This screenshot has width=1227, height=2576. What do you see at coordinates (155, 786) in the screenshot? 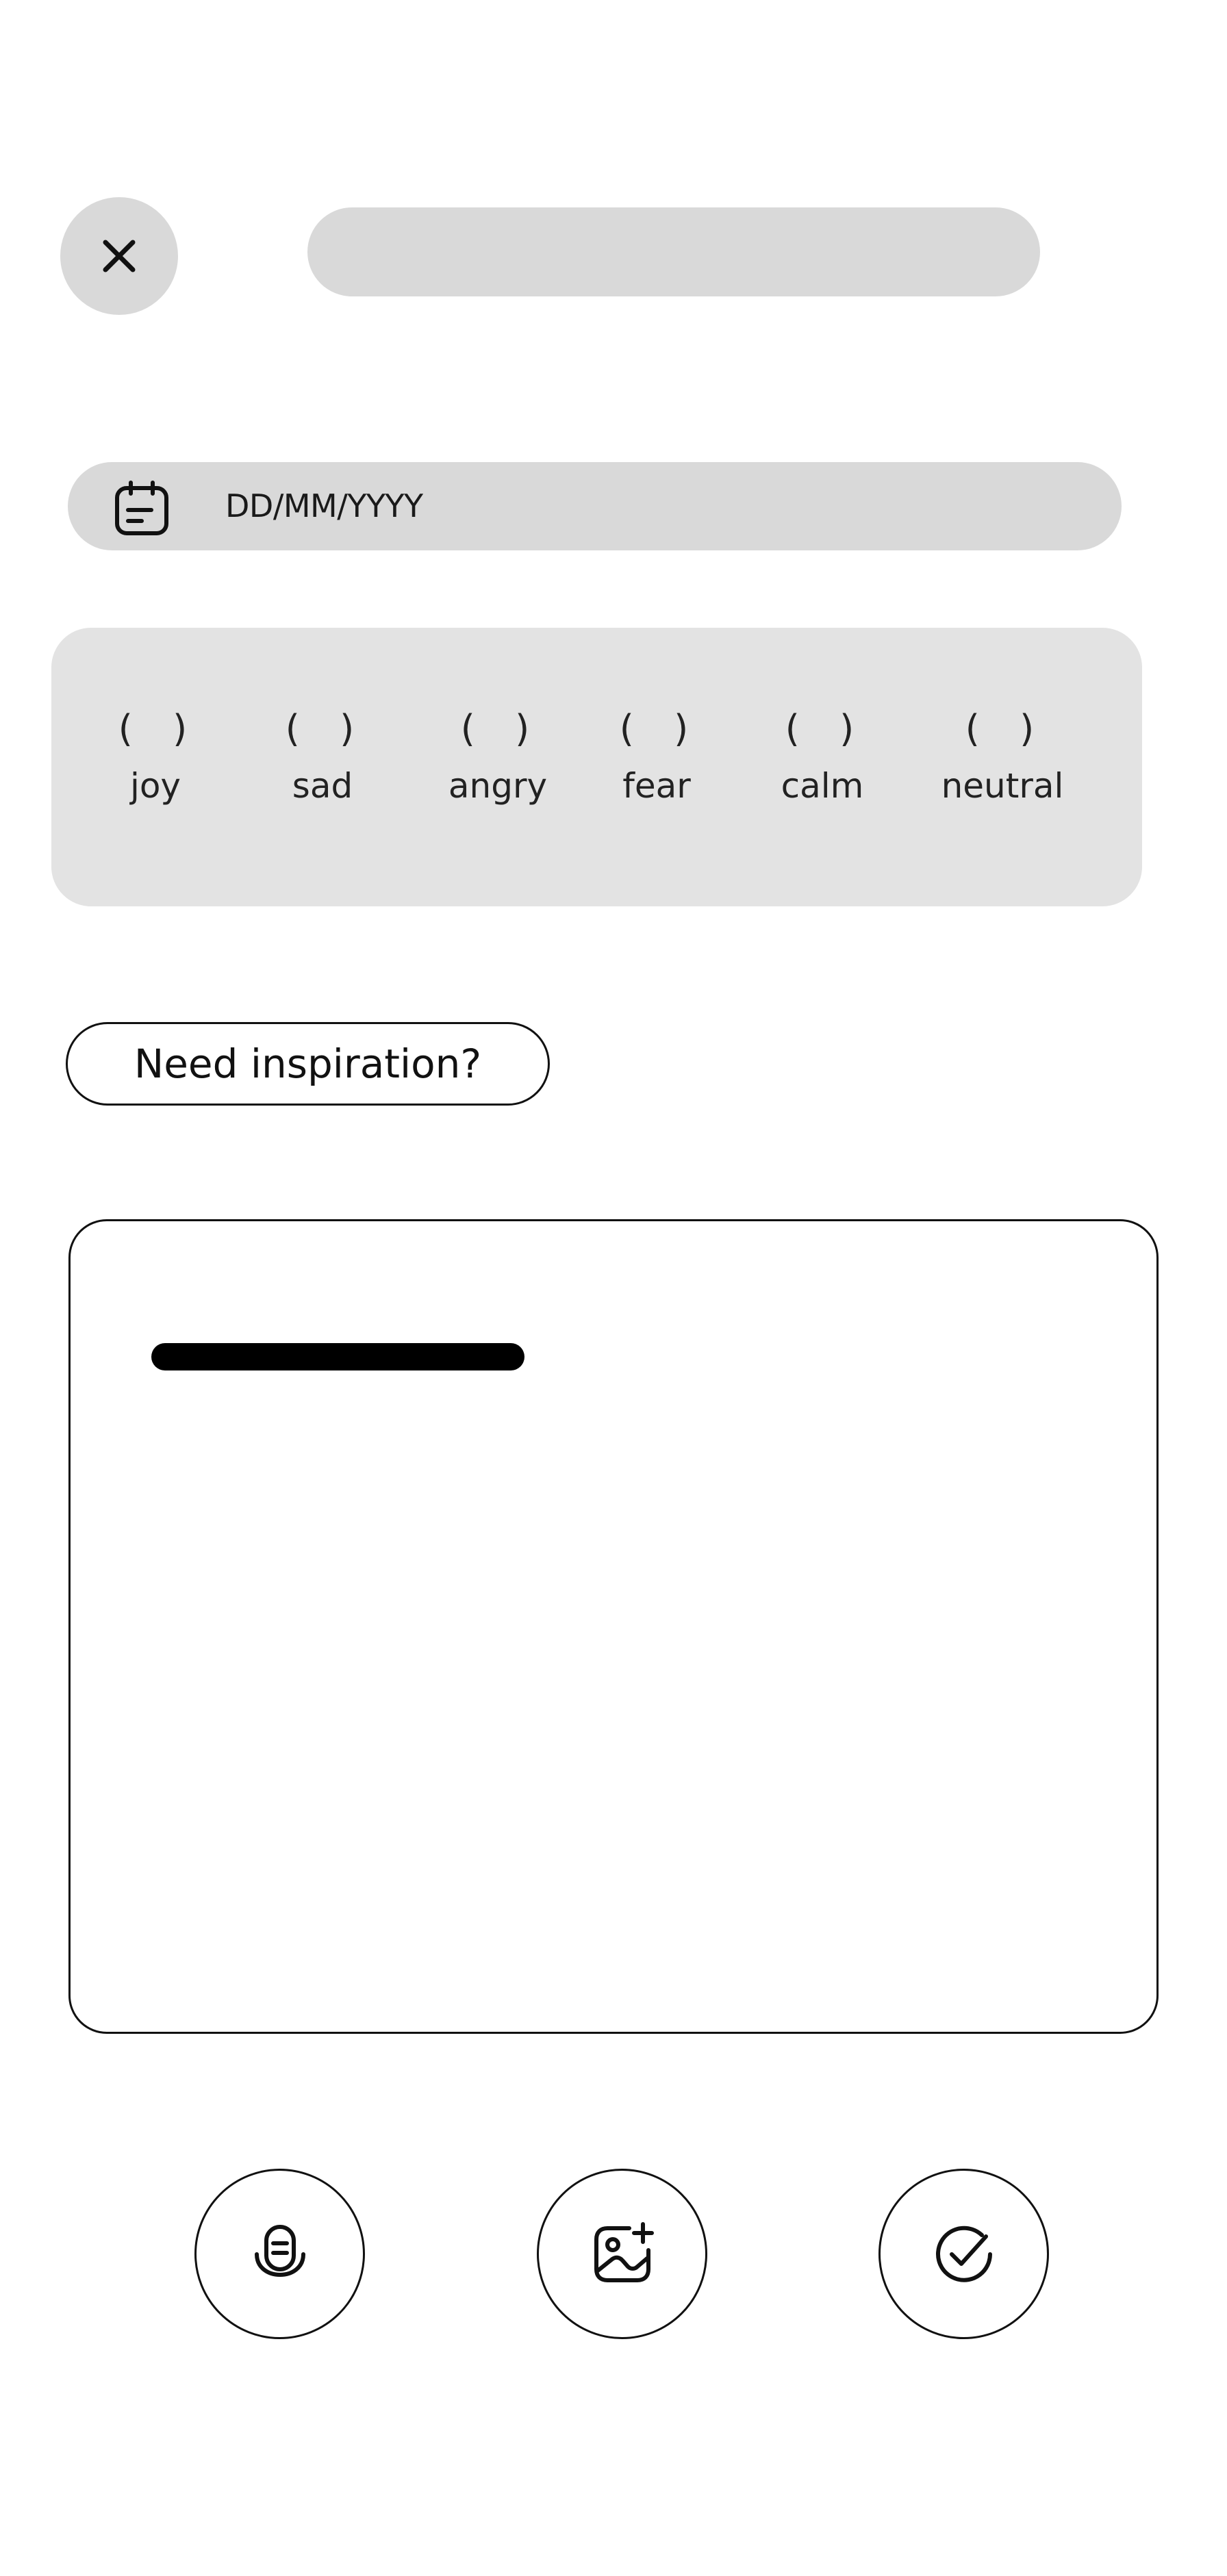
I see `mood-label: joy` at bounding box center [155, 786].